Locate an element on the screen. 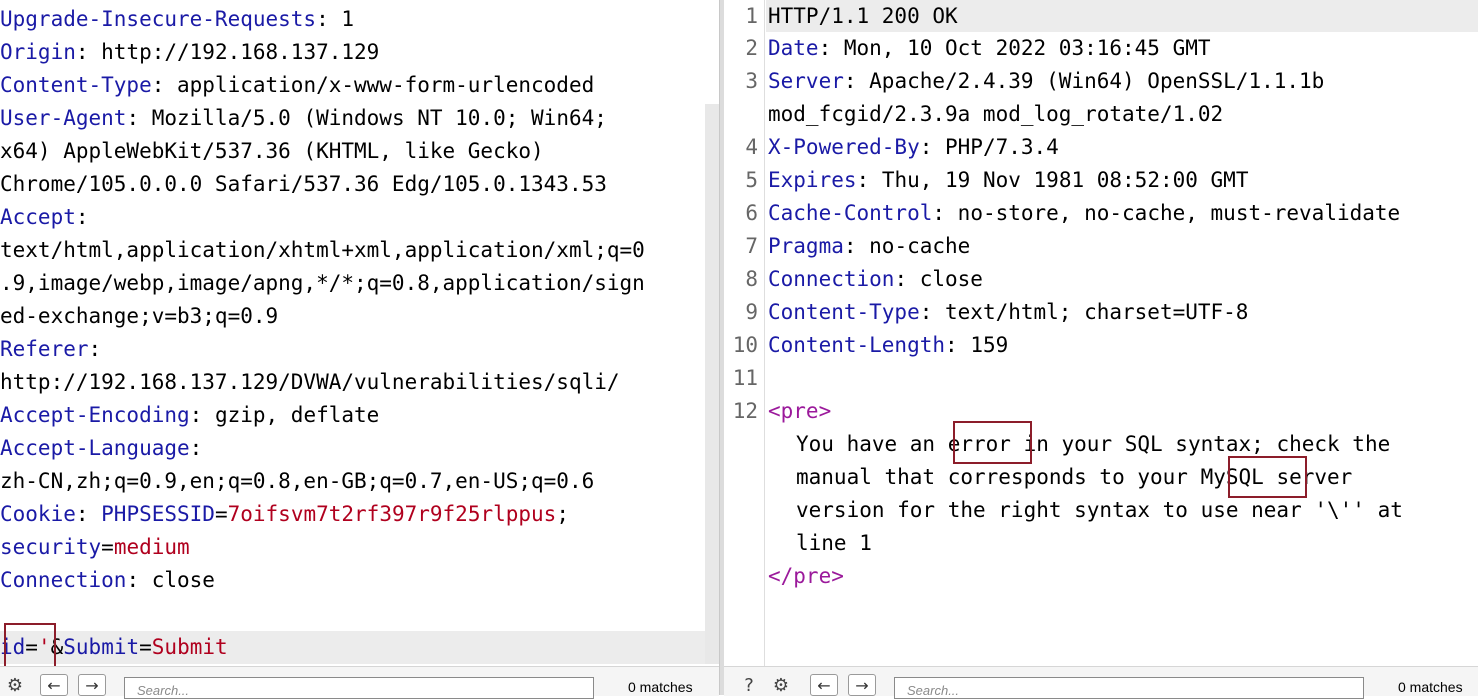 Image resolution: width=1478 pixels, height=699 pixels. injection-highlight-box is located at coordinates (30, 644).